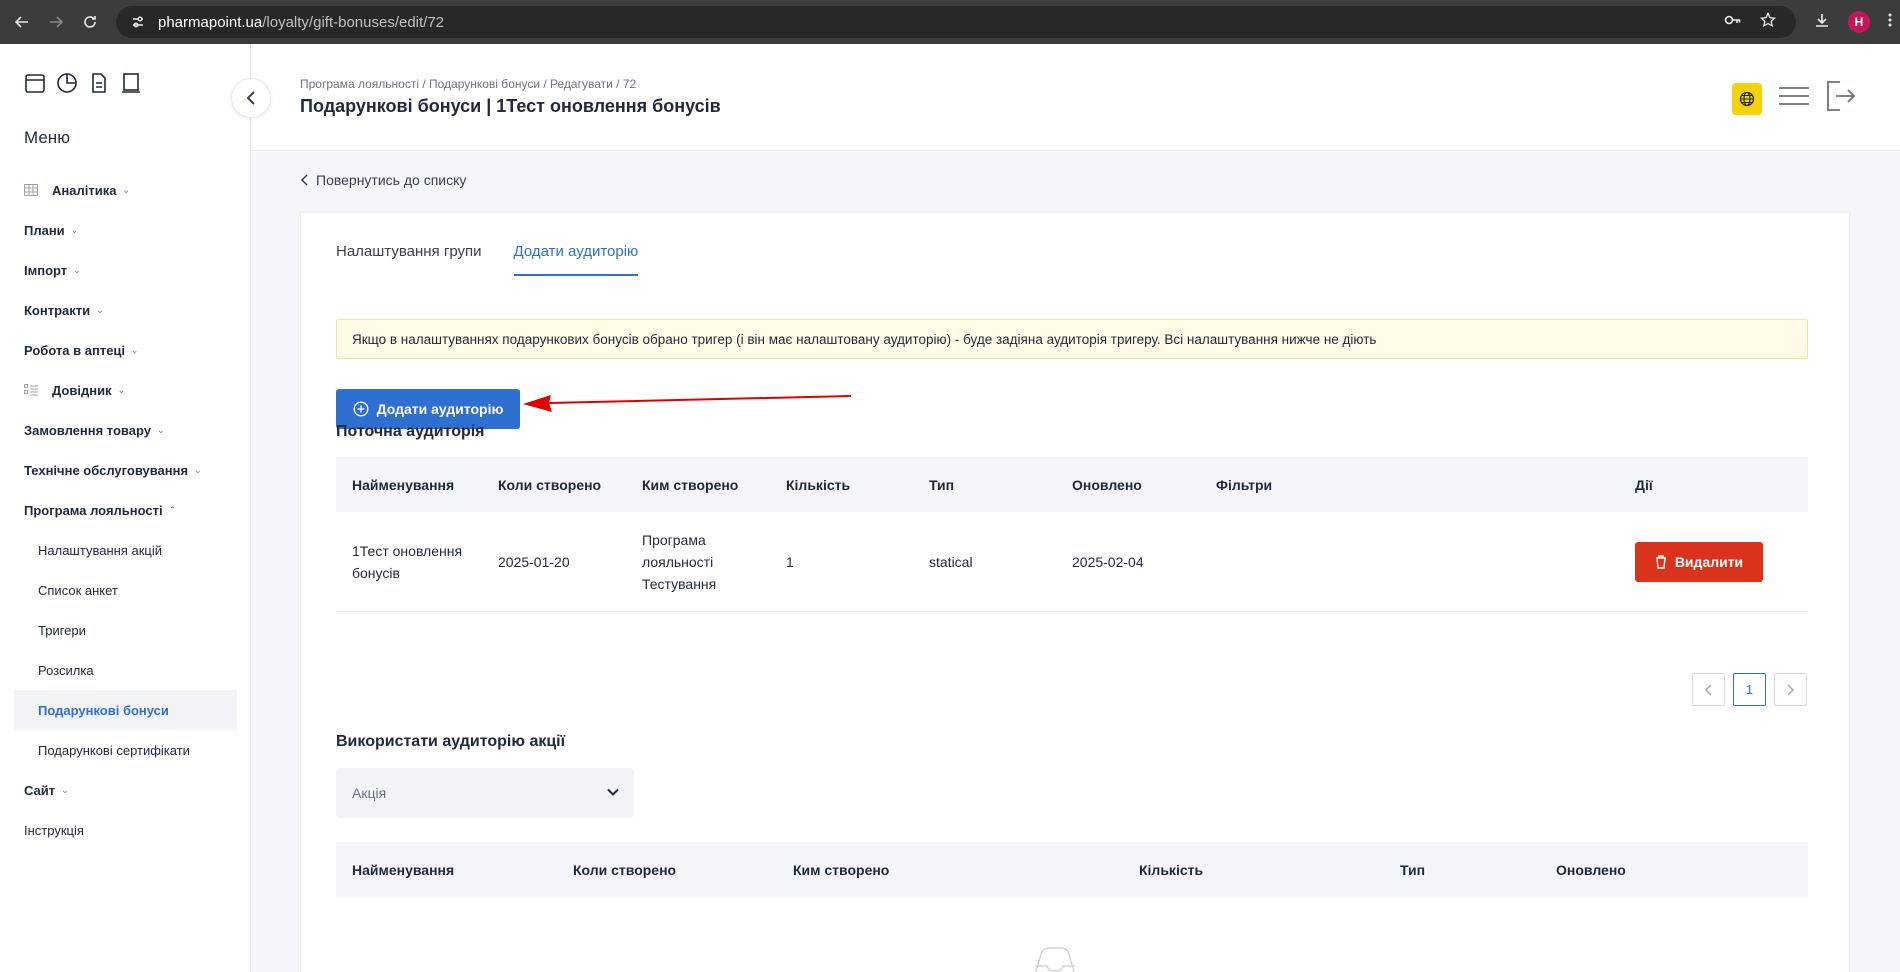 The image size is (1900, 972). Describe the element at coordinates (125, 830) in the screenshot. I see `sidebar-item-instructions: Інструкція` at that location.